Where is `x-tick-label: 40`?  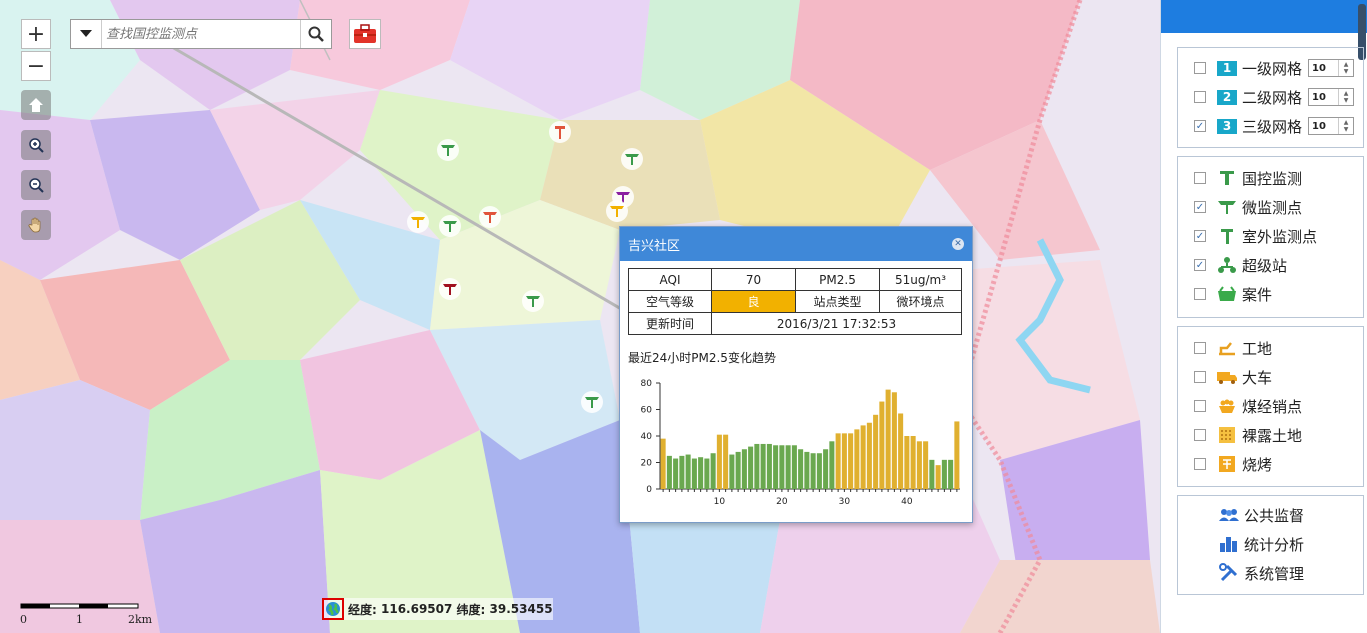
x-tick-label: 40 is located at coordinates (907, 502).